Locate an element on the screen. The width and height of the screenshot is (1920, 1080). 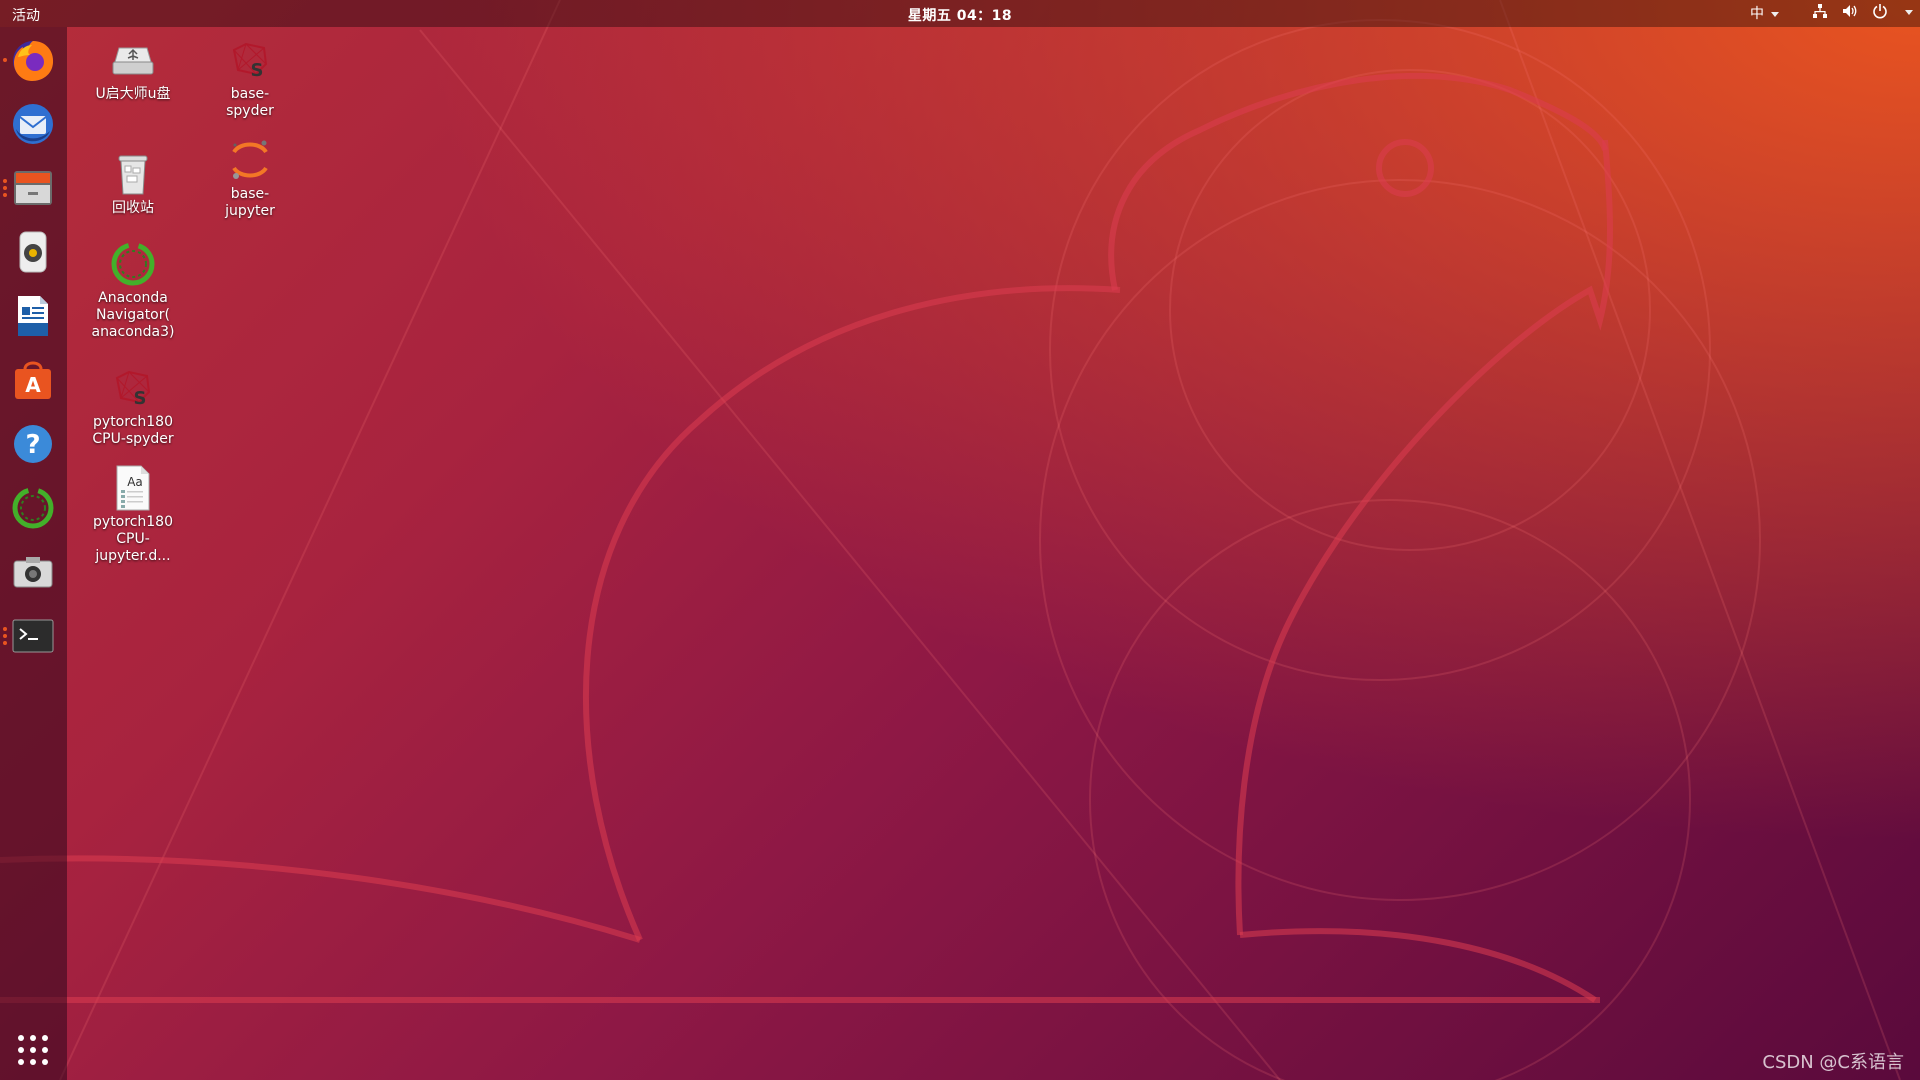
software-center-icon: A is located at coordinates (33, 380).